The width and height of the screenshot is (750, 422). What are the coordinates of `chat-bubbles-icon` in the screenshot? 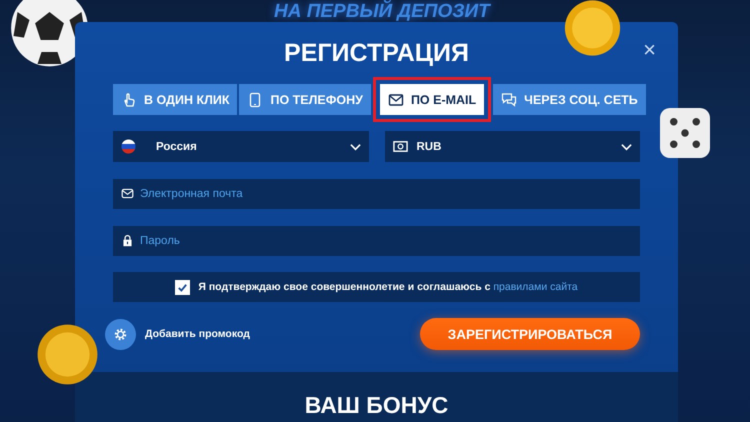 It's located at (509, 100).